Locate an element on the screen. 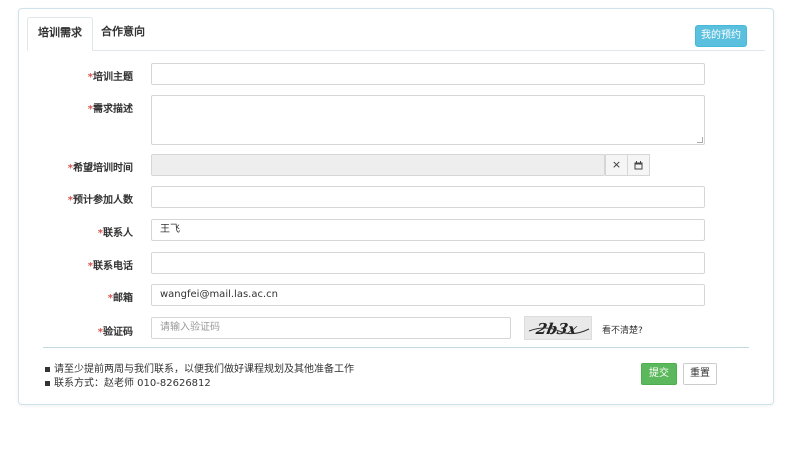 The image size is (800, 453). preferred-time-label-text: 希望培训时间 is located at coordinates (103, 168).